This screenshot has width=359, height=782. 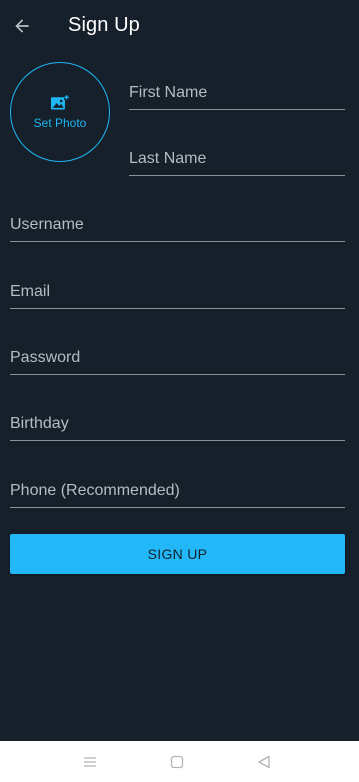 What do you see at coordinates (177, 554) in the screenshot?
I see `sign-up-button: SIGN UP` at bounding box center [177, 554].